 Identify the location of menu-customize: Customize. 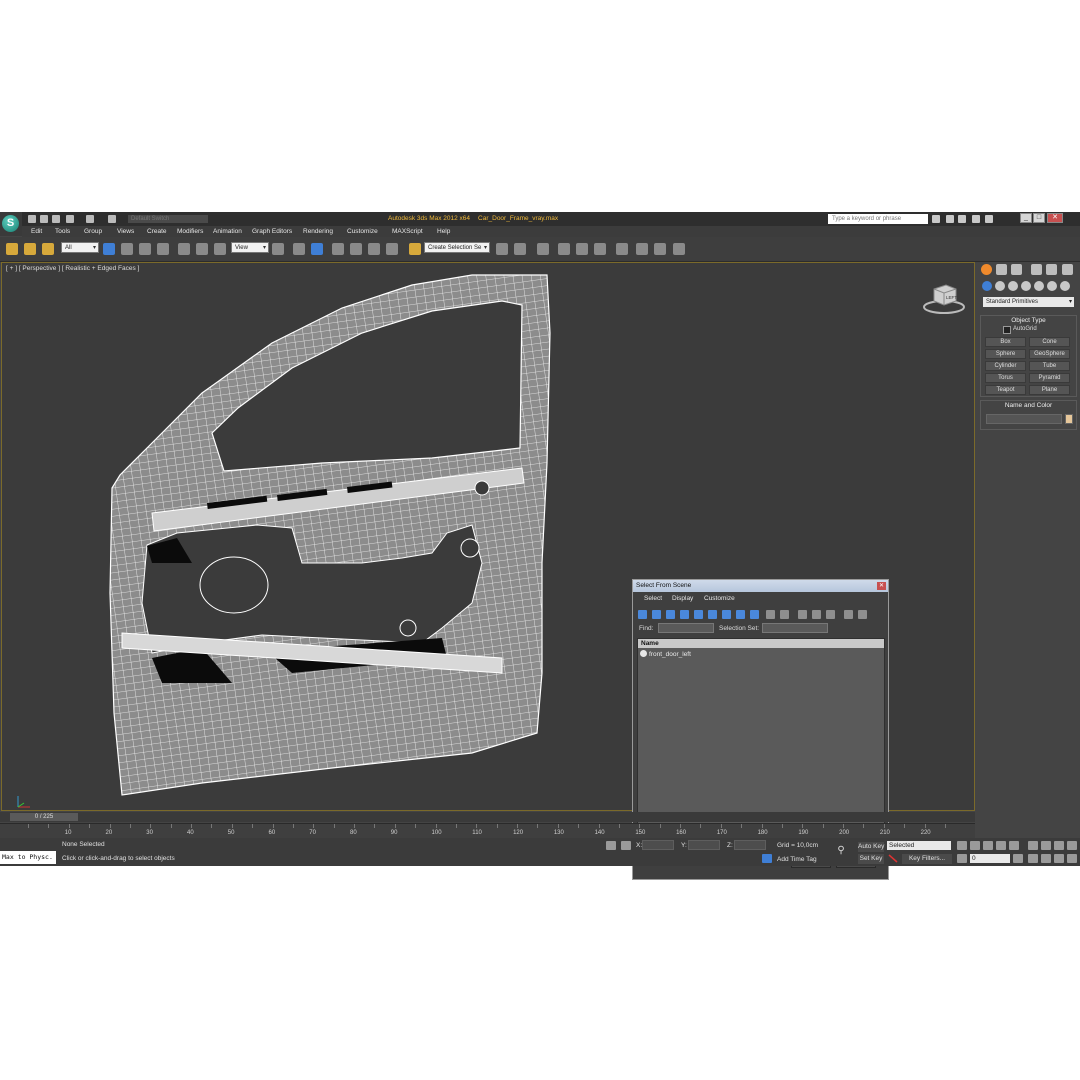
(362, 231).